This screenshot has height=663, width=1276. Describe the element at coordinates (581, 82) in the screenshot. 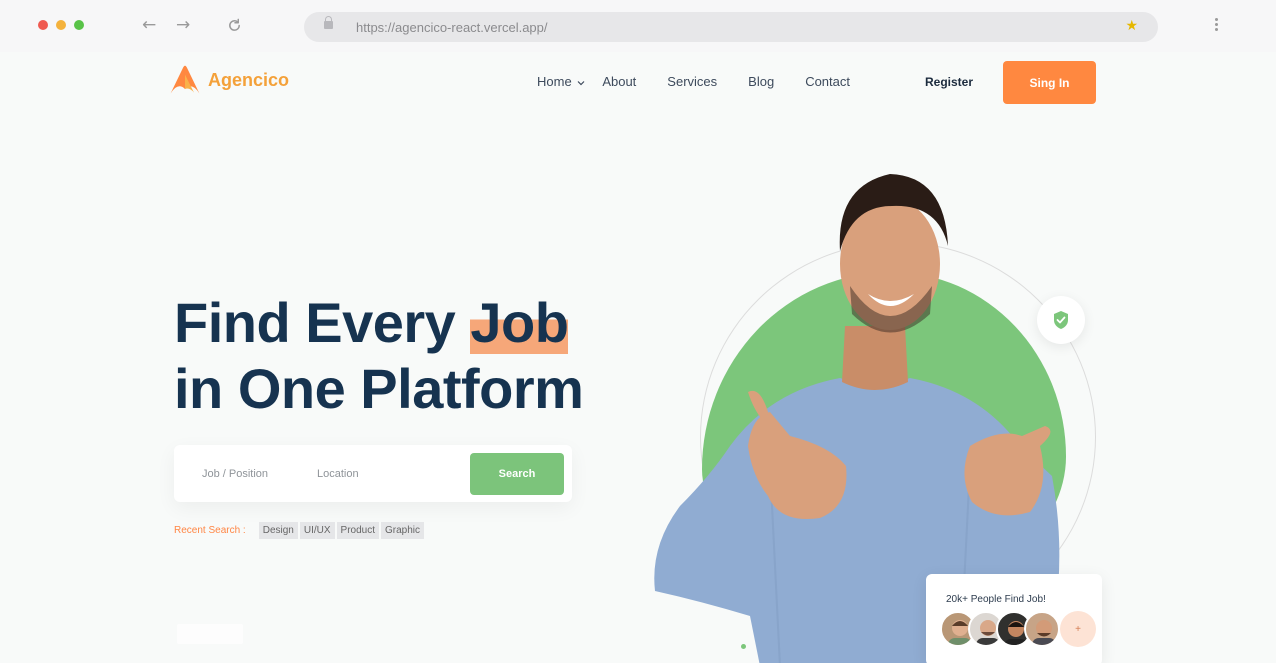

I see `chevron-down-icon` at that location.